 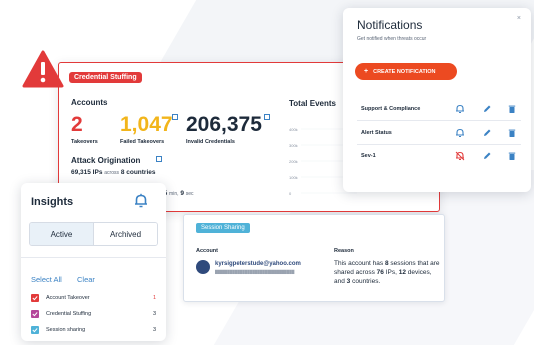 I want to click on notification-row: Sev-1, so click(x=441, y=157).